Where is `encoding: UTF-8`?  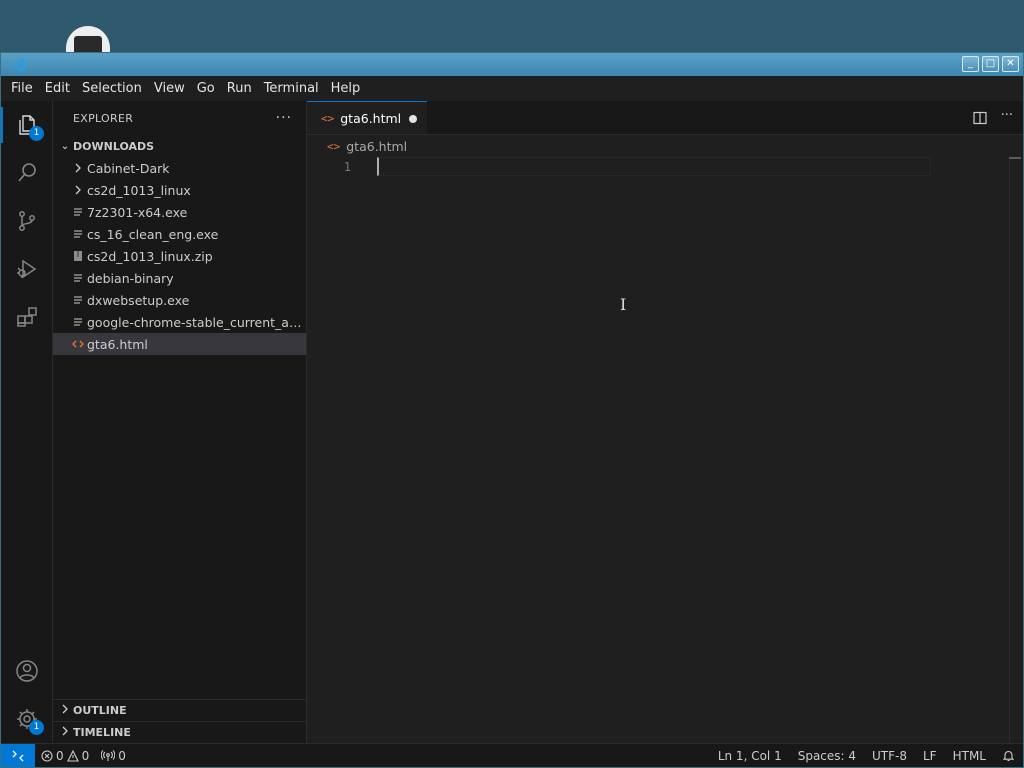
encoding: UTF-8 is located at coordinates (889, 756).